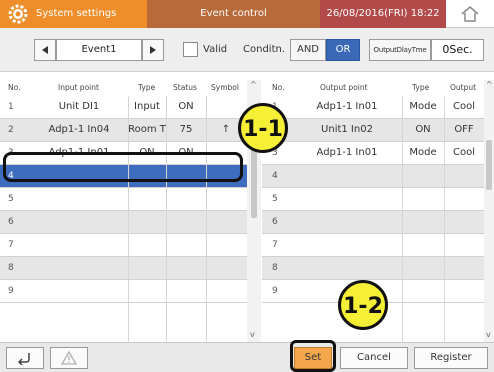  What do you see at coordinates (185, 87) in the screenshot?
I see `header-status: Status` at bounding box center [185, 87].